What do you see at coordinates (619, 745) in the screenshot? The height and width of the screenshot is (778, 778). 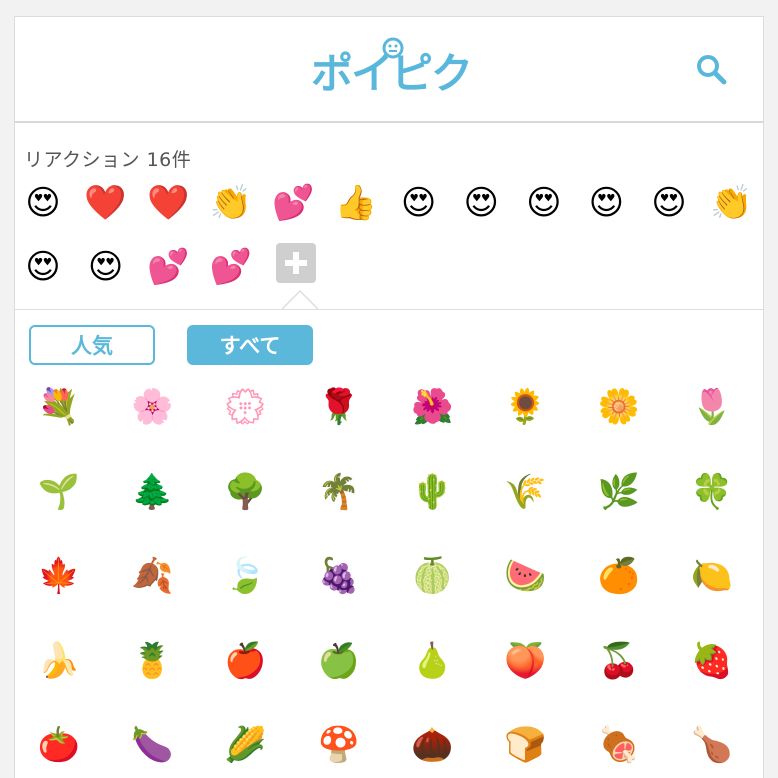 I see `emoji-option: 🍖` at bounding box center [619, 745].